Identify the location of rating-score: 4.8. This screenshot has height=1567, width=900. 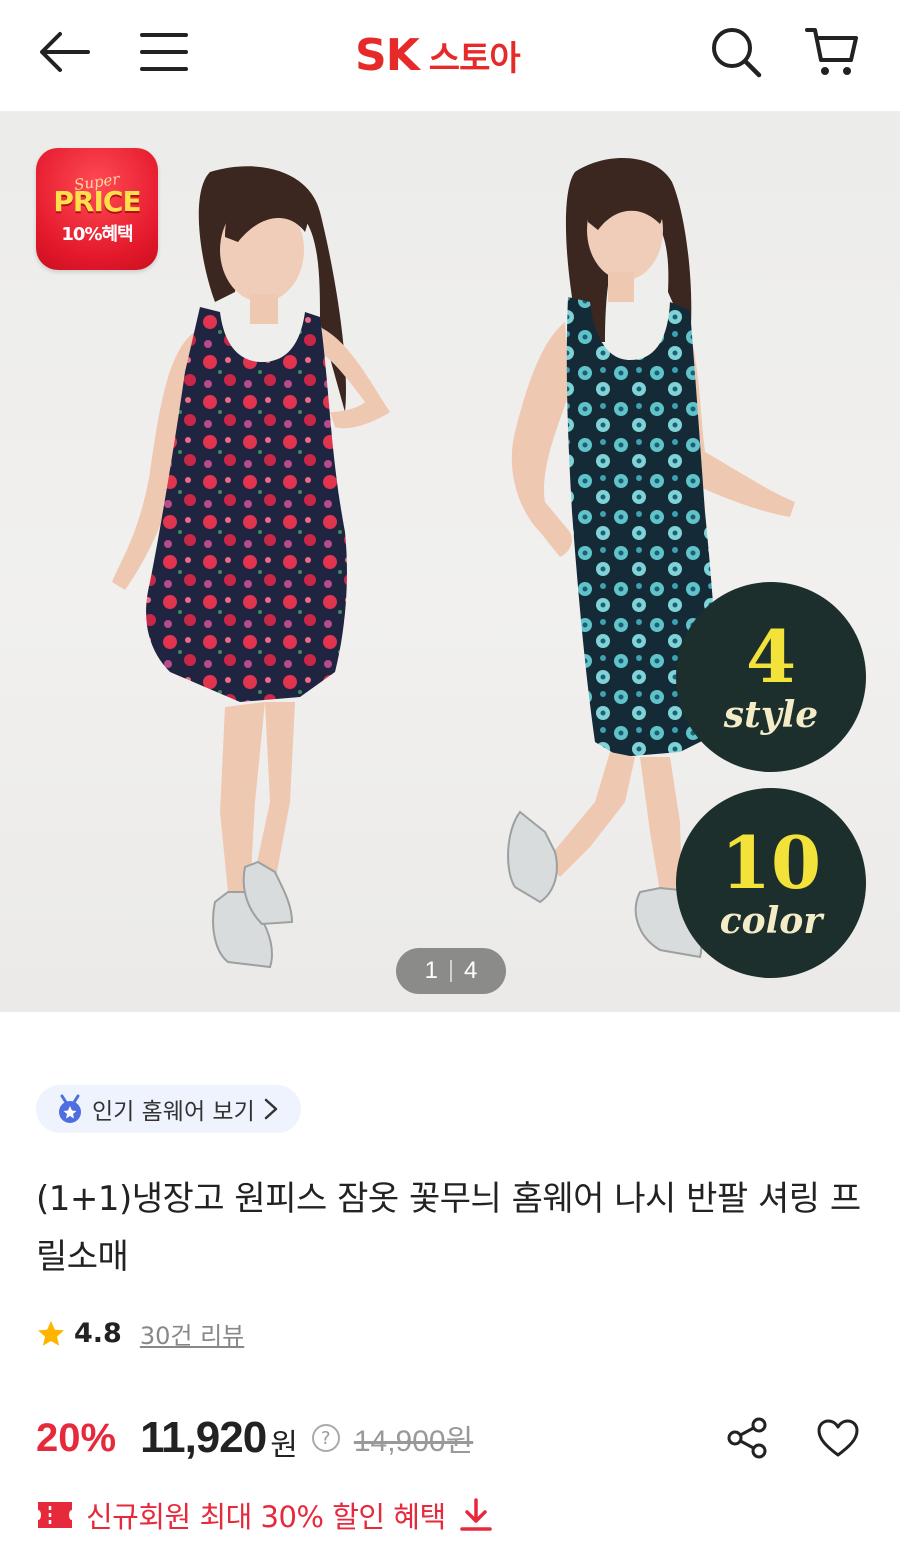
(98, 1333).